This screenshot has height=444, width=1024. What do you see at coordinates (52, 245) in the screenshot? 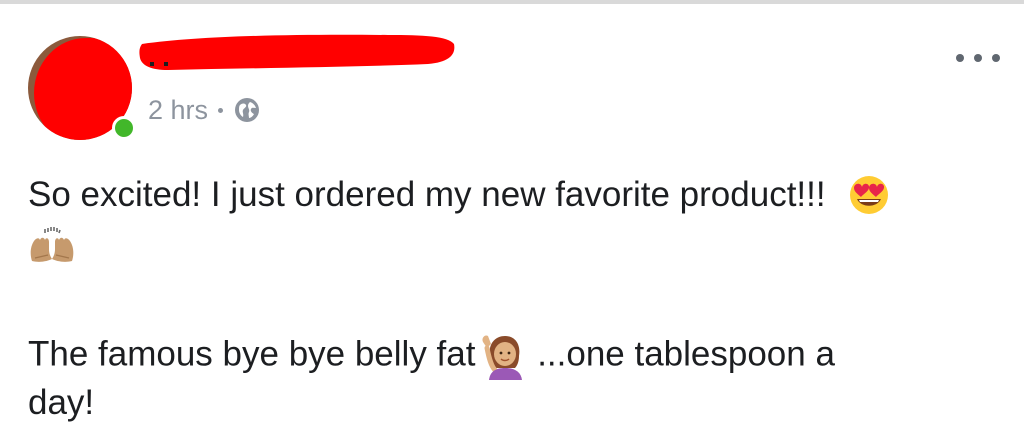
I see `raising-hands-emoji` at bounding box center [52, 245].